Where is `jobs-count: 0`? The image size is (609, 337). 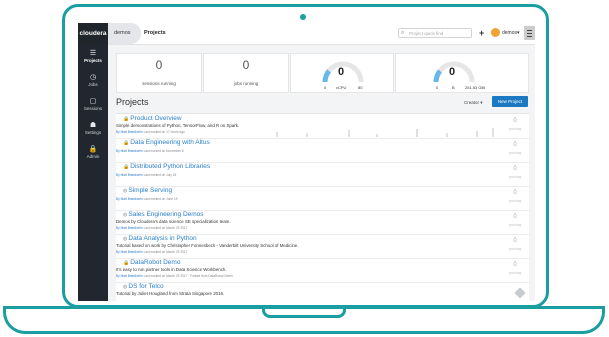 jobs-count: 0 is located at coordinates (246, 65).